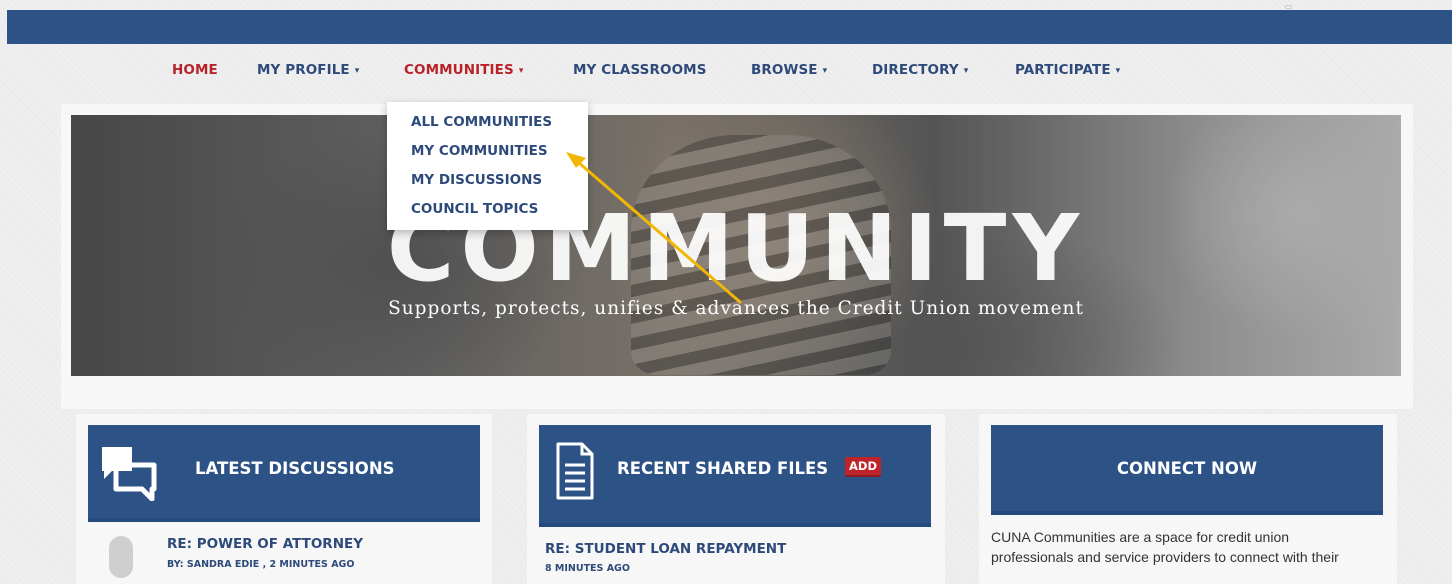 The height and width of the screenshot is (584, 1452). I want to click on nav-communities: COMMUNITIES ▾, so click(463, 70).